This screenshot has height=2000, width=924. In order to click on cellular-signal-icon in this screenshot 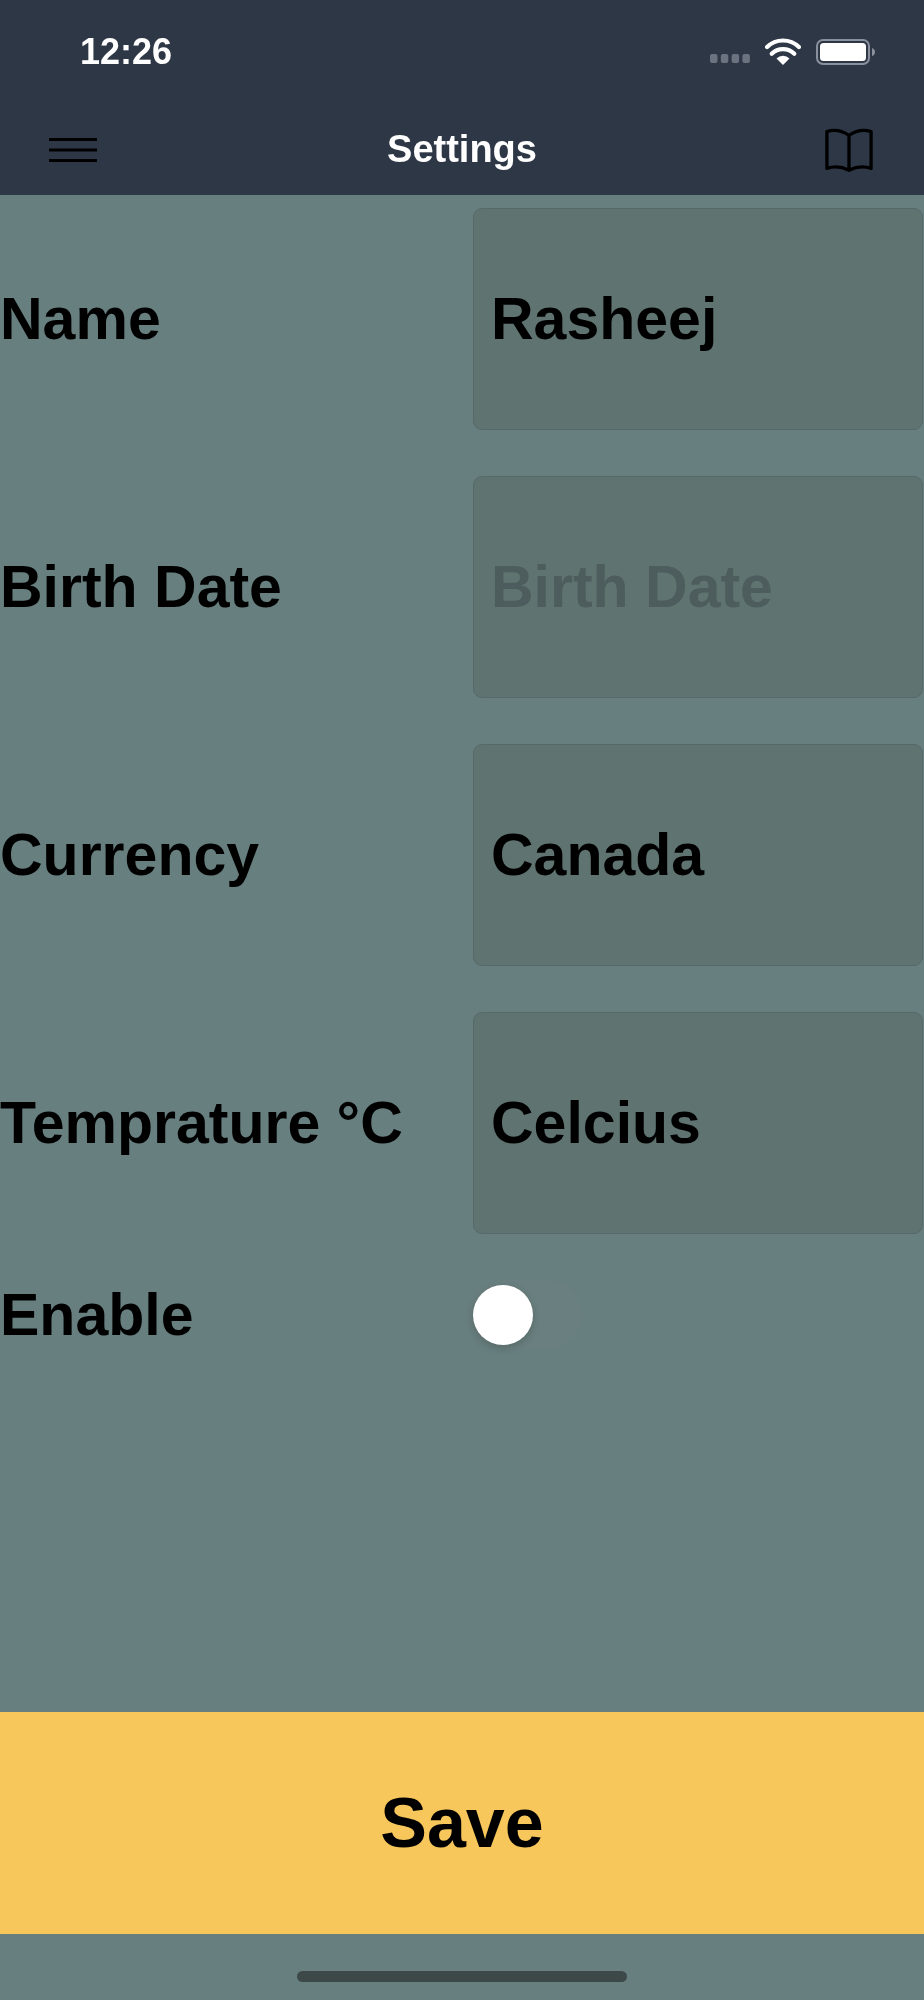, I will do `click(730, 58)`.